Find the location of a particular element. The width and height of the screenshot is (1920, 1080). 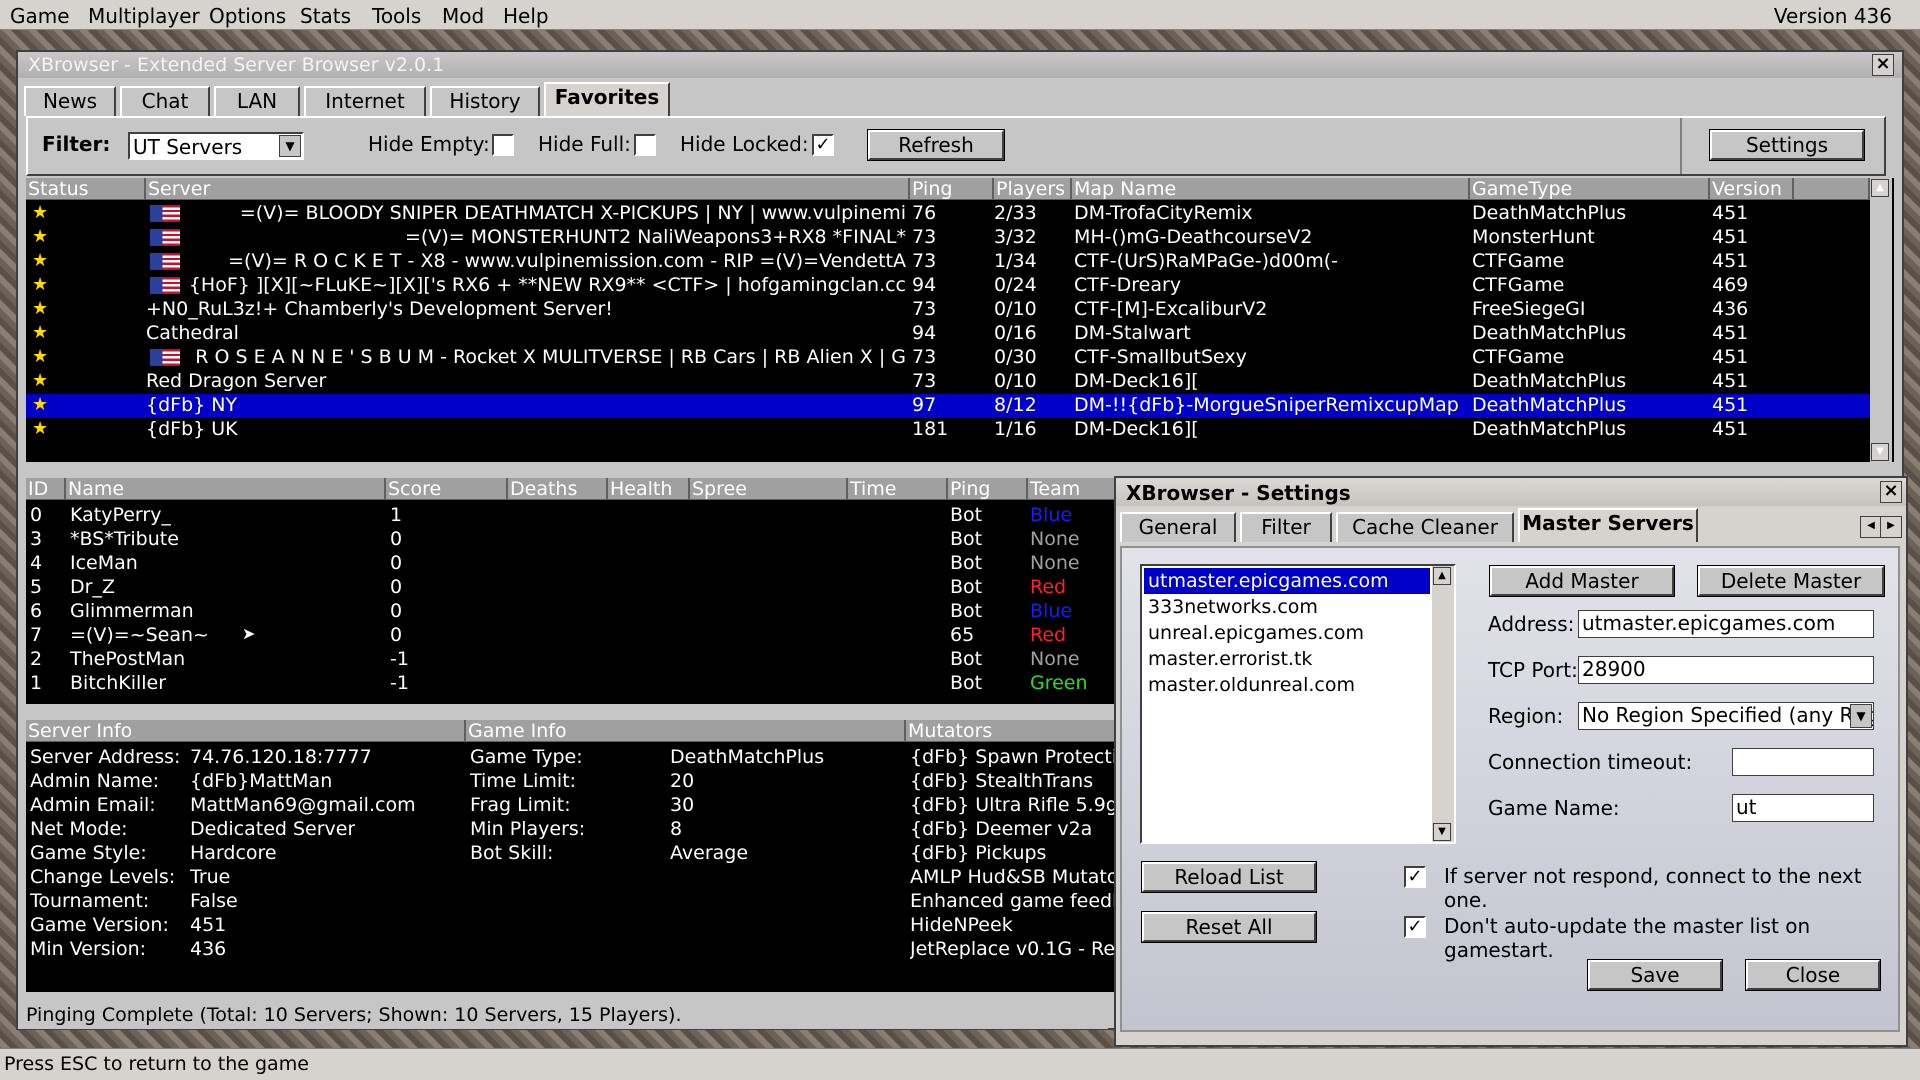

mutator-item: HideNPeek is located at coordinates (961, 925).